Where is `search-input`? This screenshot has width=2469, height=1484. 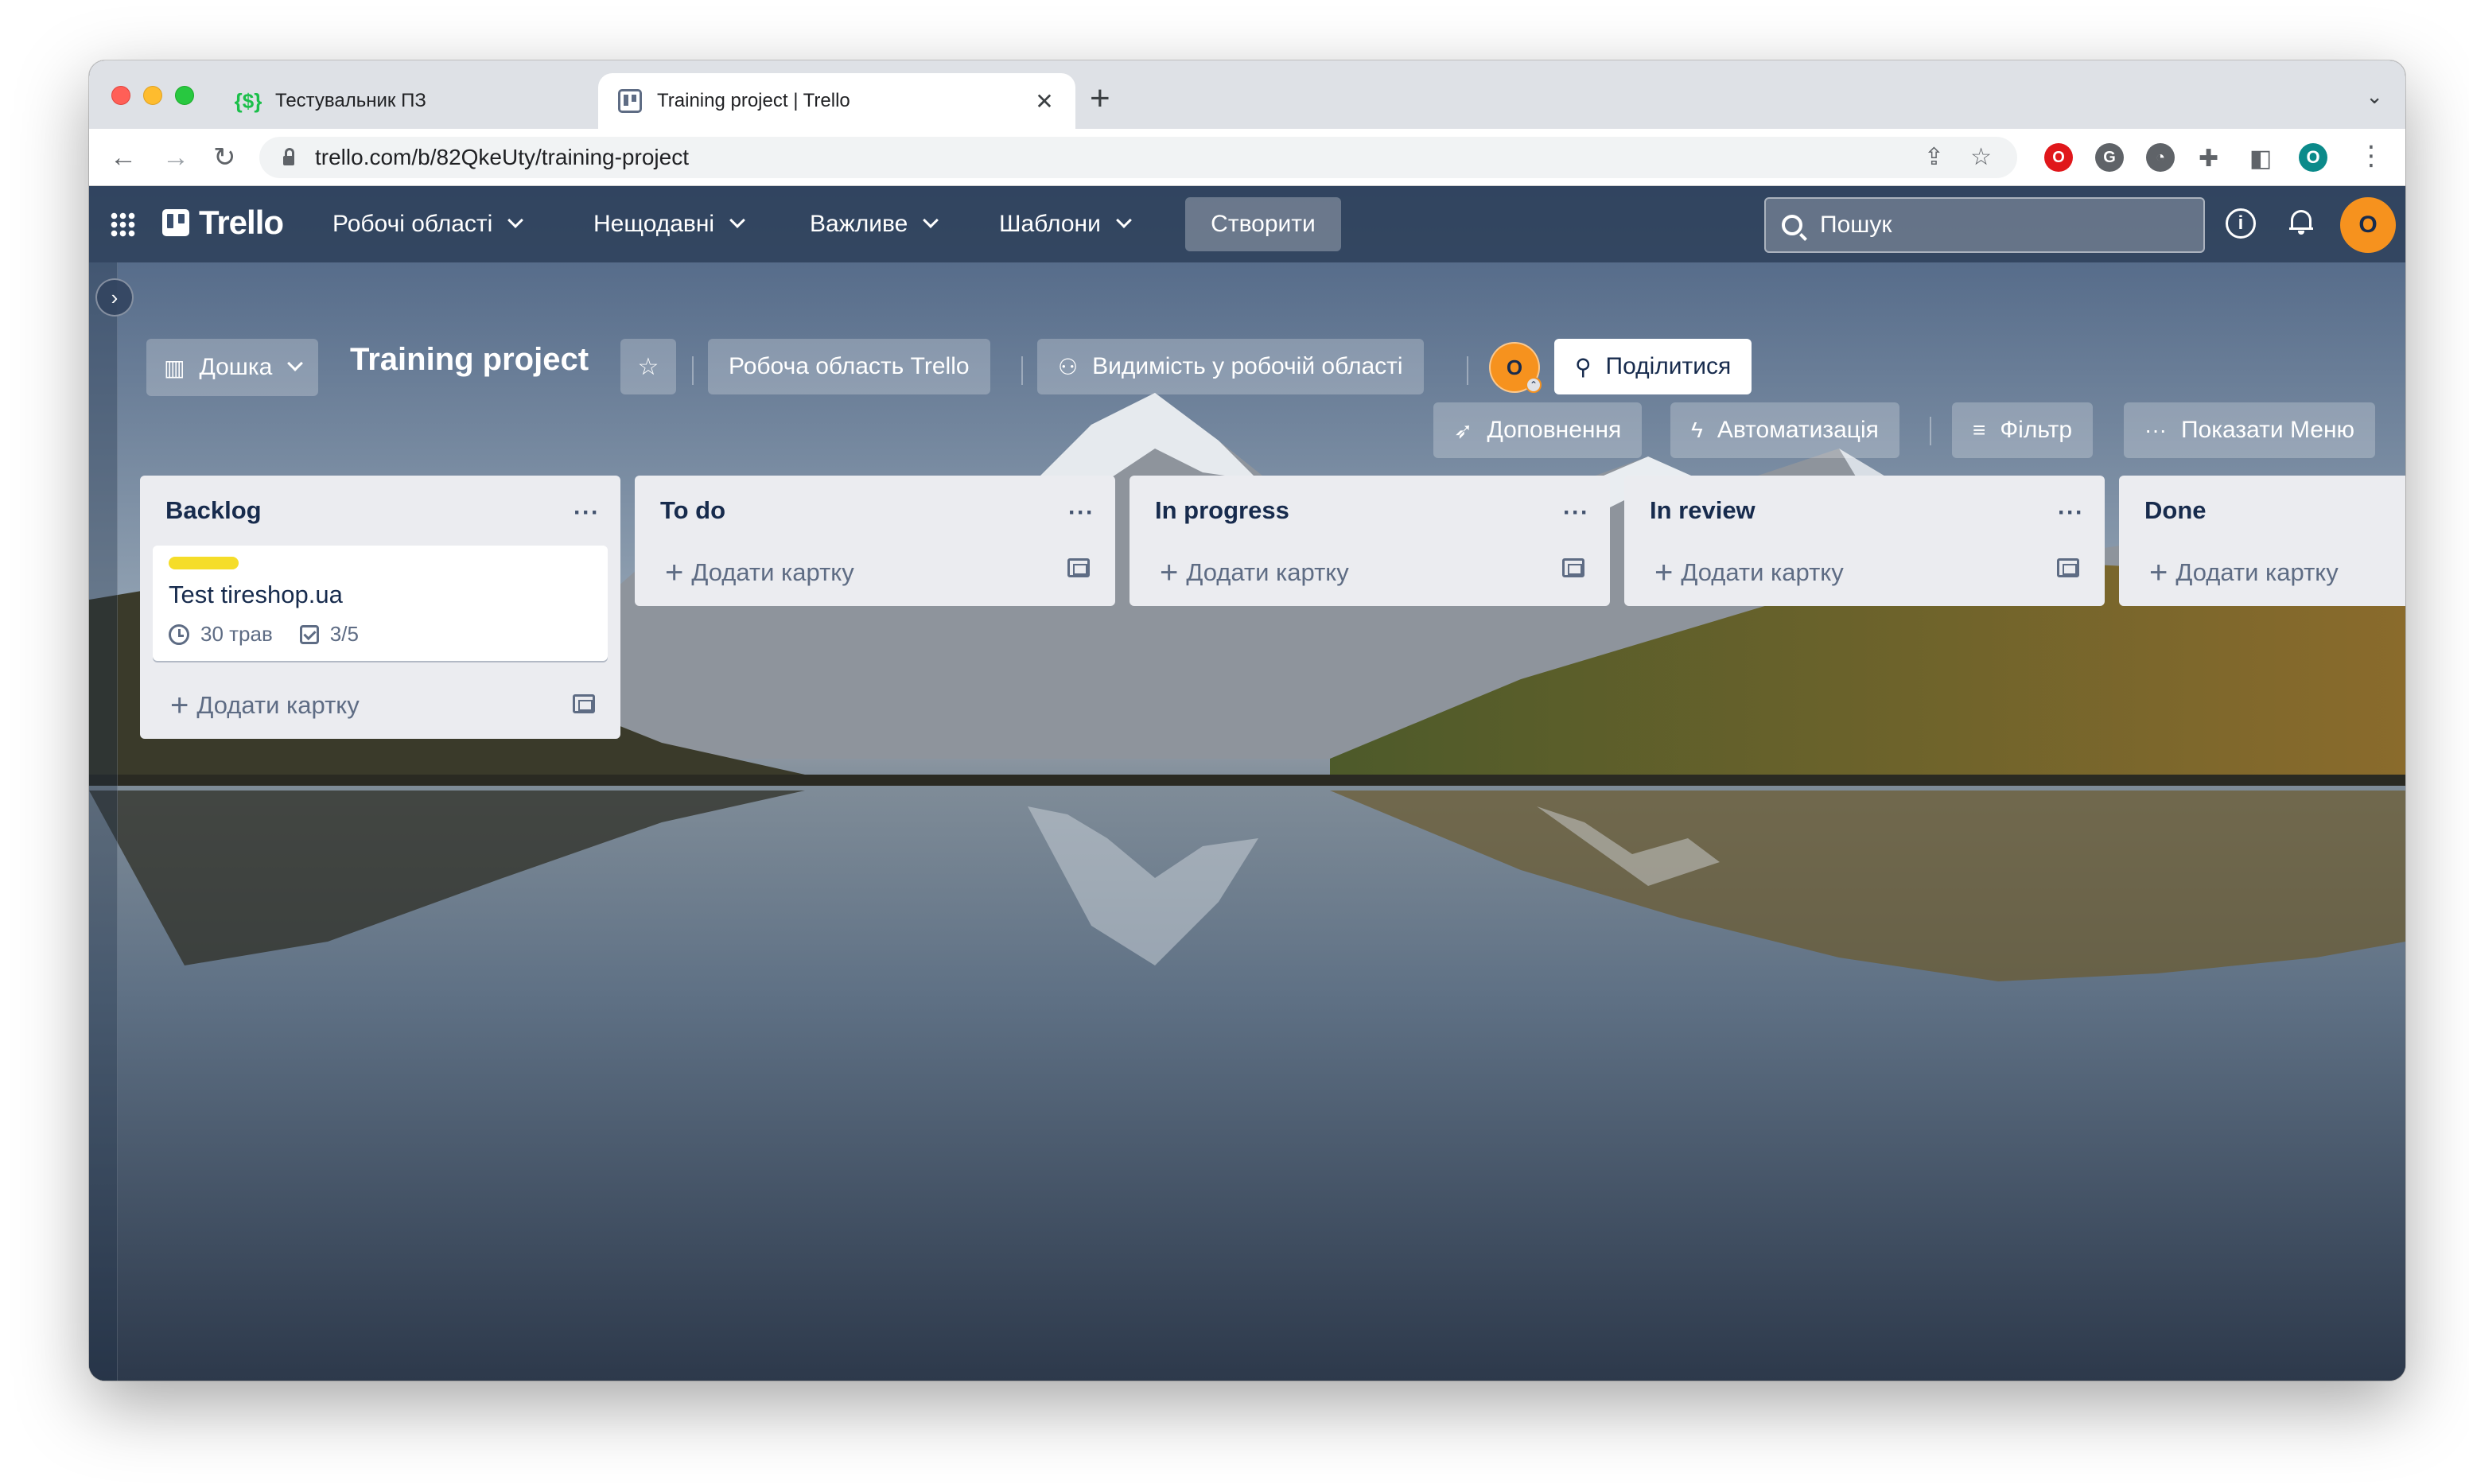
search-input is located at coordinates (2003, 225).